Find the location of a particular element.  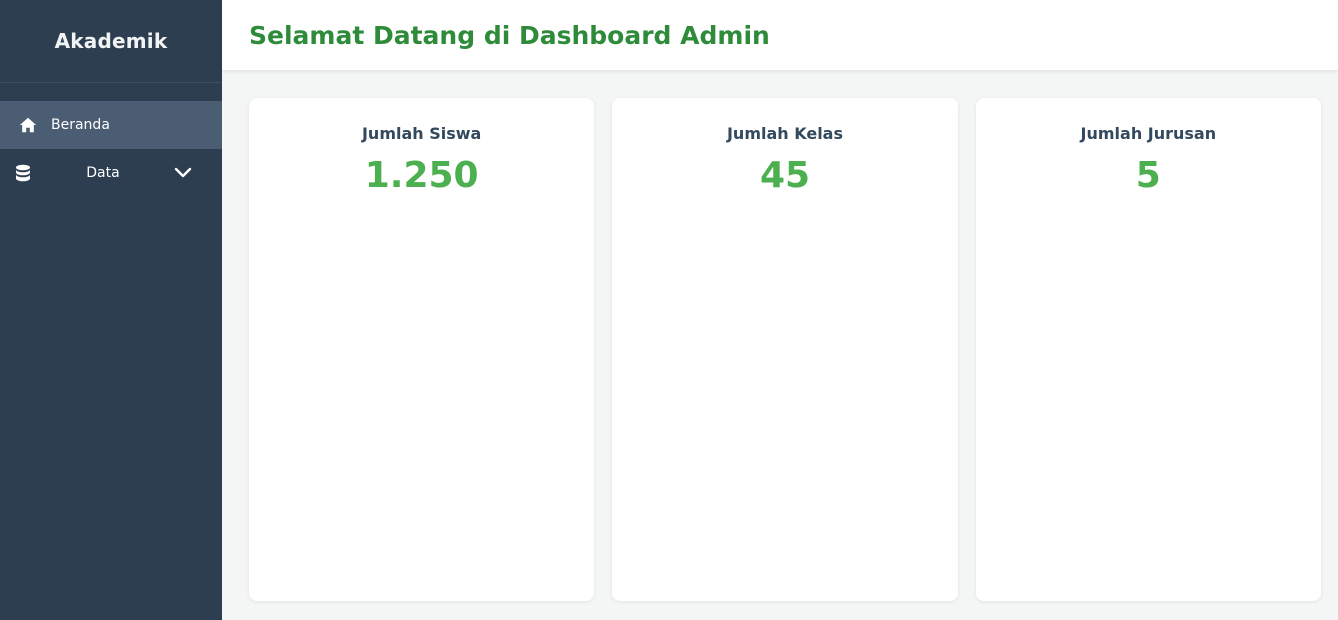

top-header: Selamat Datang di Dashboard Admin is located at coordinates (780, 35).